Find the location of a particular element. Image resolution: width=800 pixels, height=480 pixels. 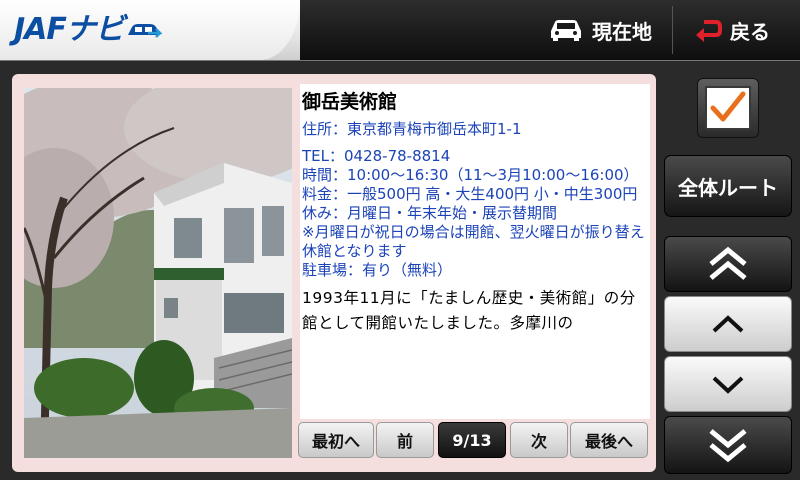

logo-plate: JAFナビ is located at coordinates (150, 30).